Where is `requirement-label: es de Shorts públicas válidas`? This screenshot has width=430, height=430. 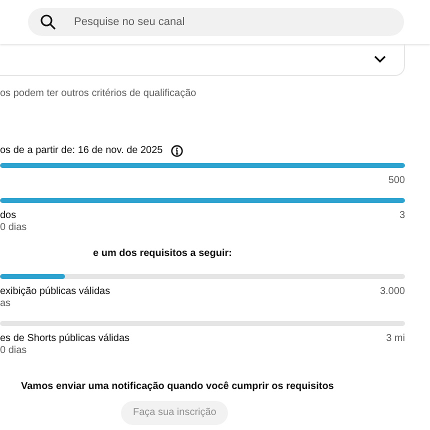
requirement-label: es de Shorts públicas válidas is located at coordinates (65, 339).